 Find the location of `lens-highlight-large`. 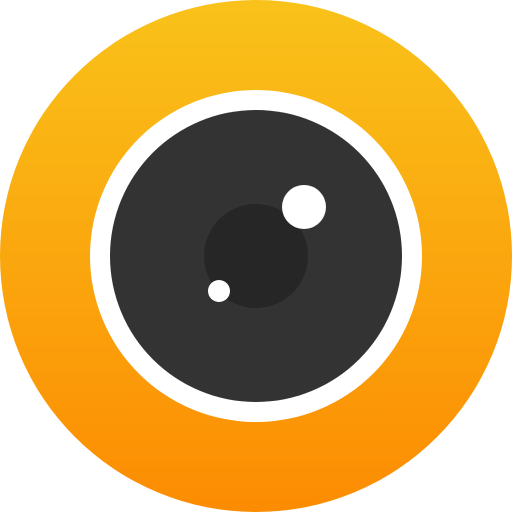

lens-highlight-large is located at coordinates (304, 207).